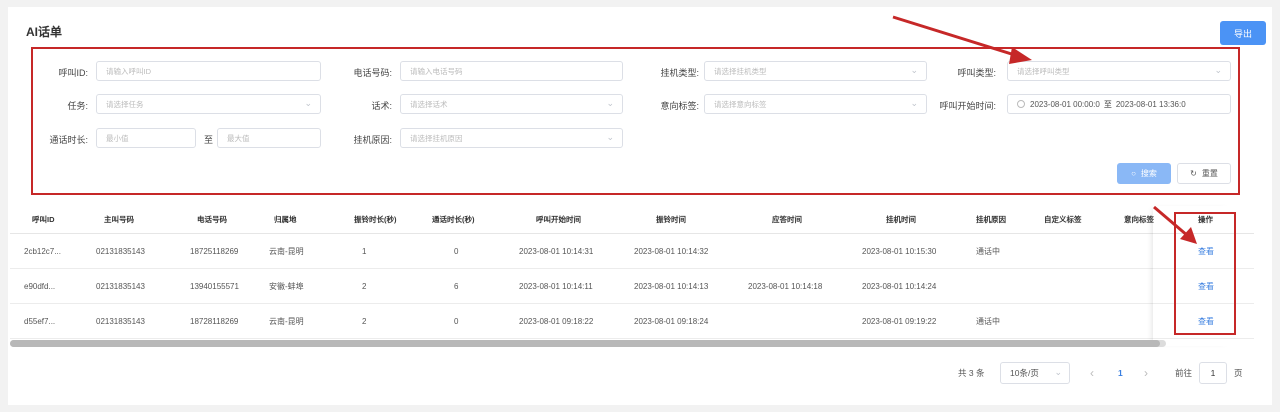  What do you see at coordinates (1044, 129) in the screenshot?
I see `annotation-arrows` at bounding box center [1044, 129].